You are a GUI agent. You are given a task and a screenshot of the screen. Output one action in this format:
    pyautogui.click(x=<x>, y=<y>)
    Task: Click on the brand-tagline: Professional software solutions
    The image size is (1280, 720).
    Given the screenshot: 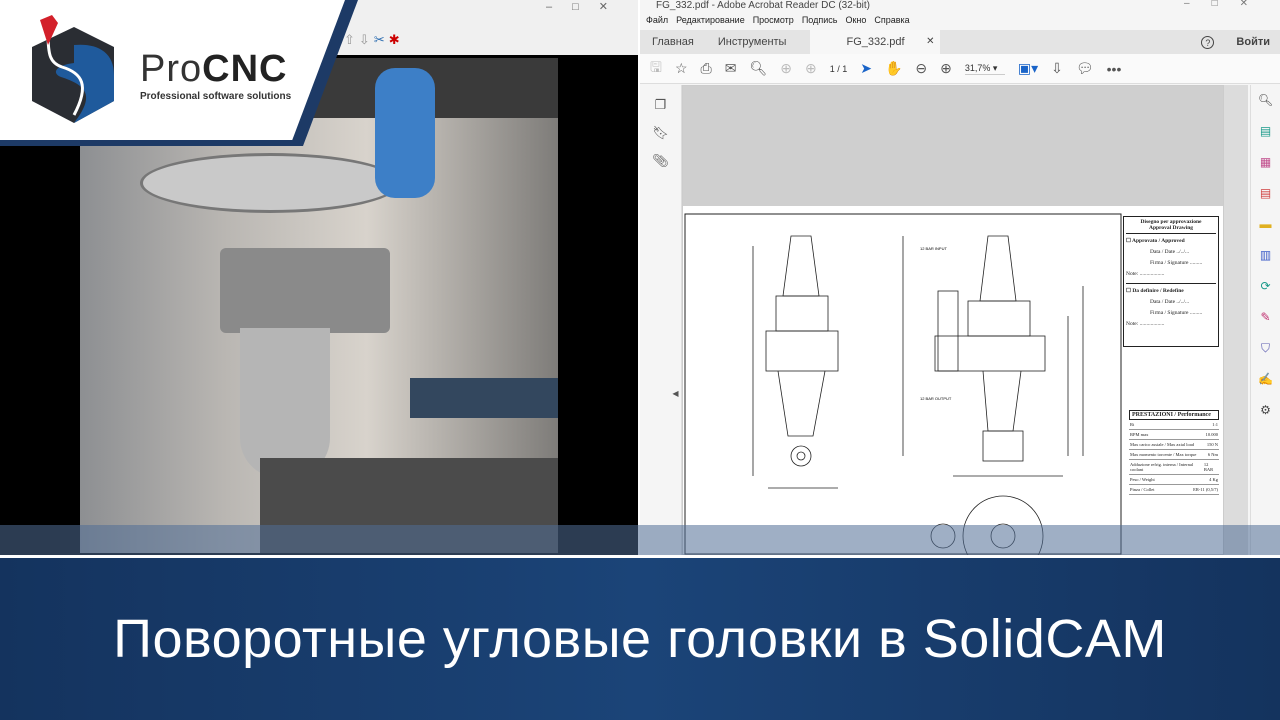 What is the action you would take?
    pyautogui.click(x=216, y=96)
    